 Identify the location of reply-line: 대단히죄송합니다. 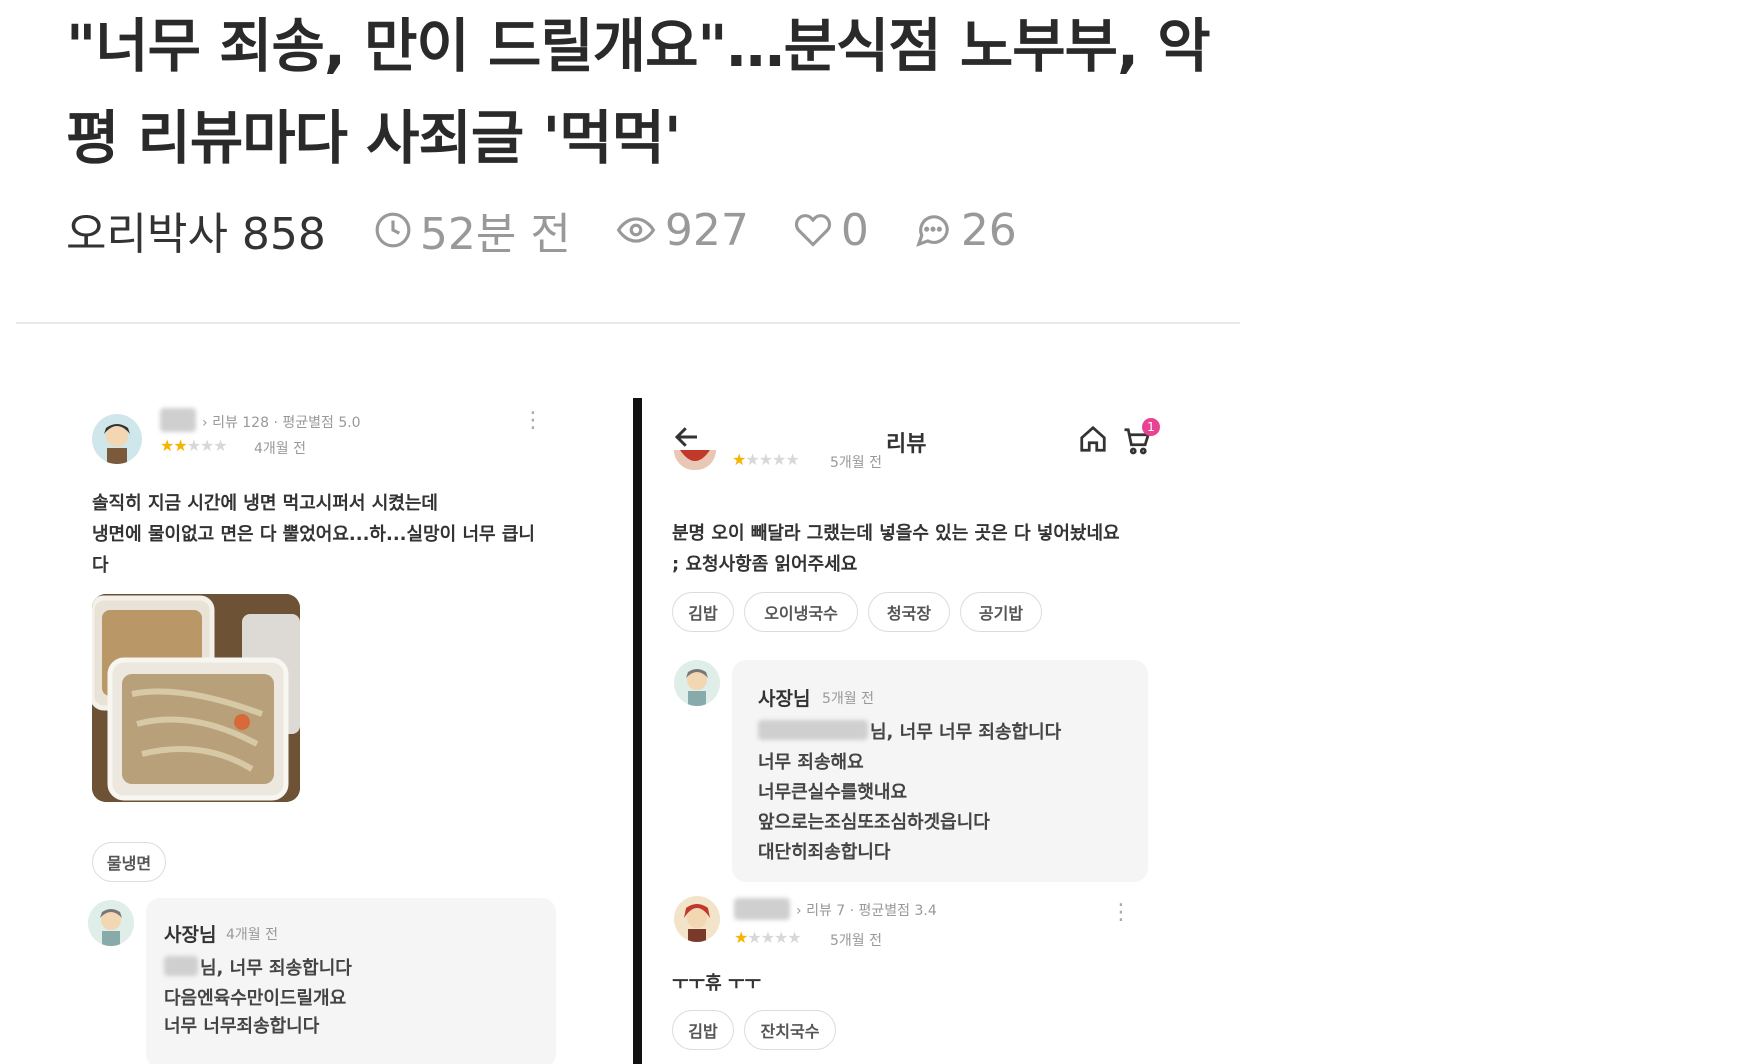
(824, 852).